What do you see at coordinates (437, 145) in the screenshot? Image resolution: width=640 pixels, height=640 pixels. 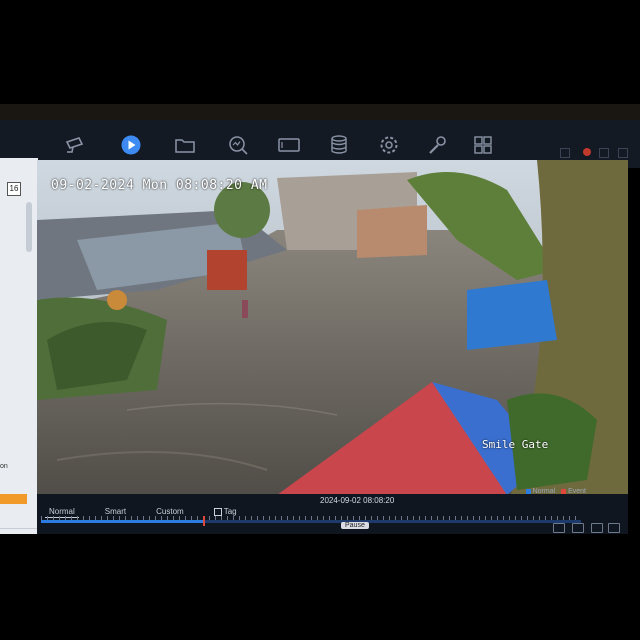 I see `maintenance-icon` at bounding box center [437, 145].